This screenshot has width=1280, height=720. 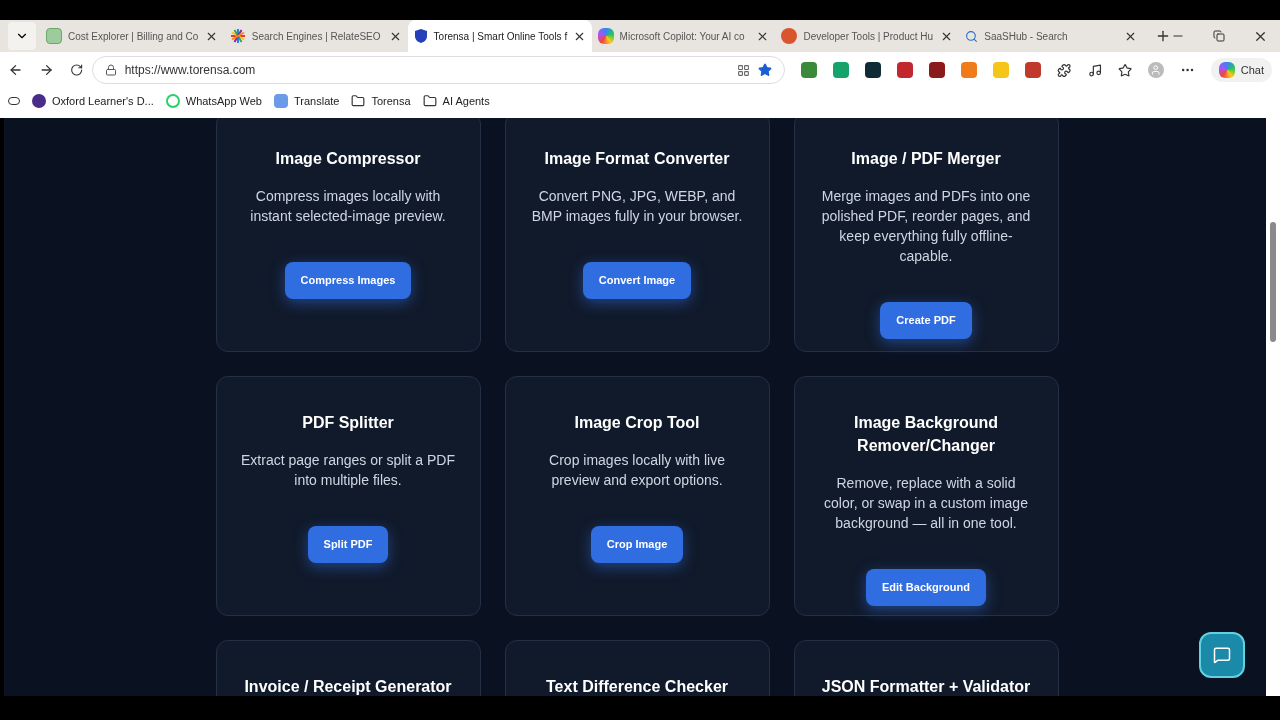 I want to click on bookmark-label: Translate, so click(x=317, y=101).